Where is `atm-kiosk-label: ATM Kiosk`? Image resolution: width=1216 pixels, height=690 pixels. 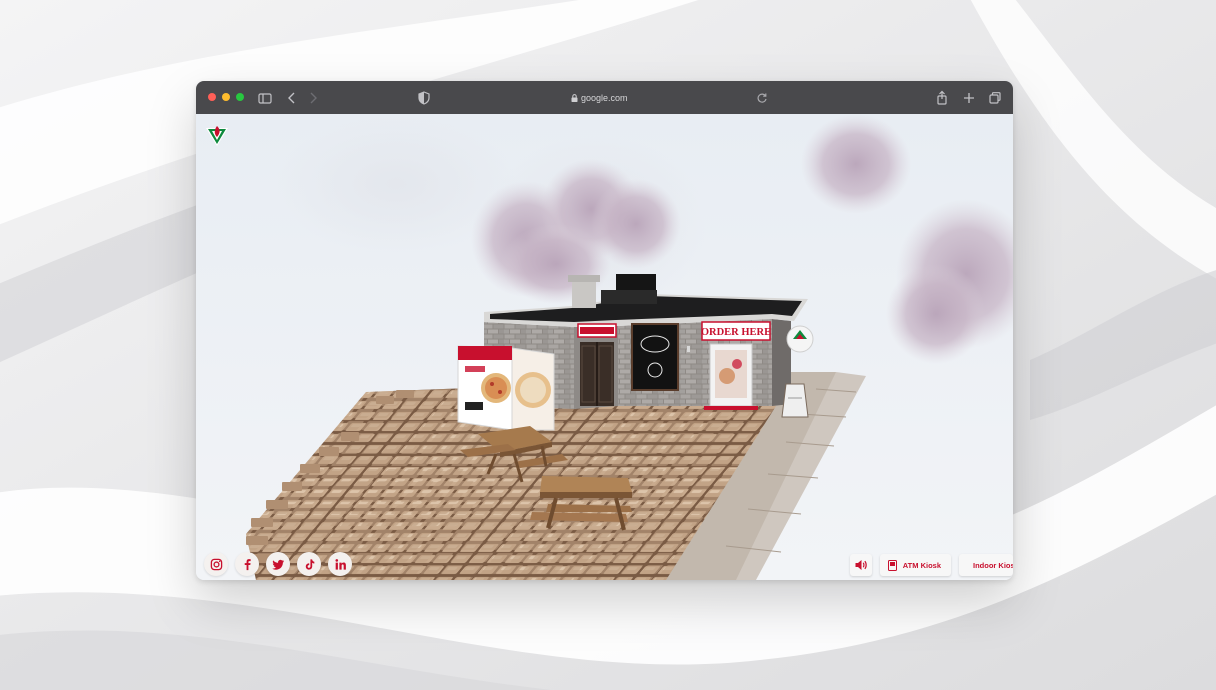
atm-kiosk-label: ATM Kiosk is located at coordinates (921, 565).